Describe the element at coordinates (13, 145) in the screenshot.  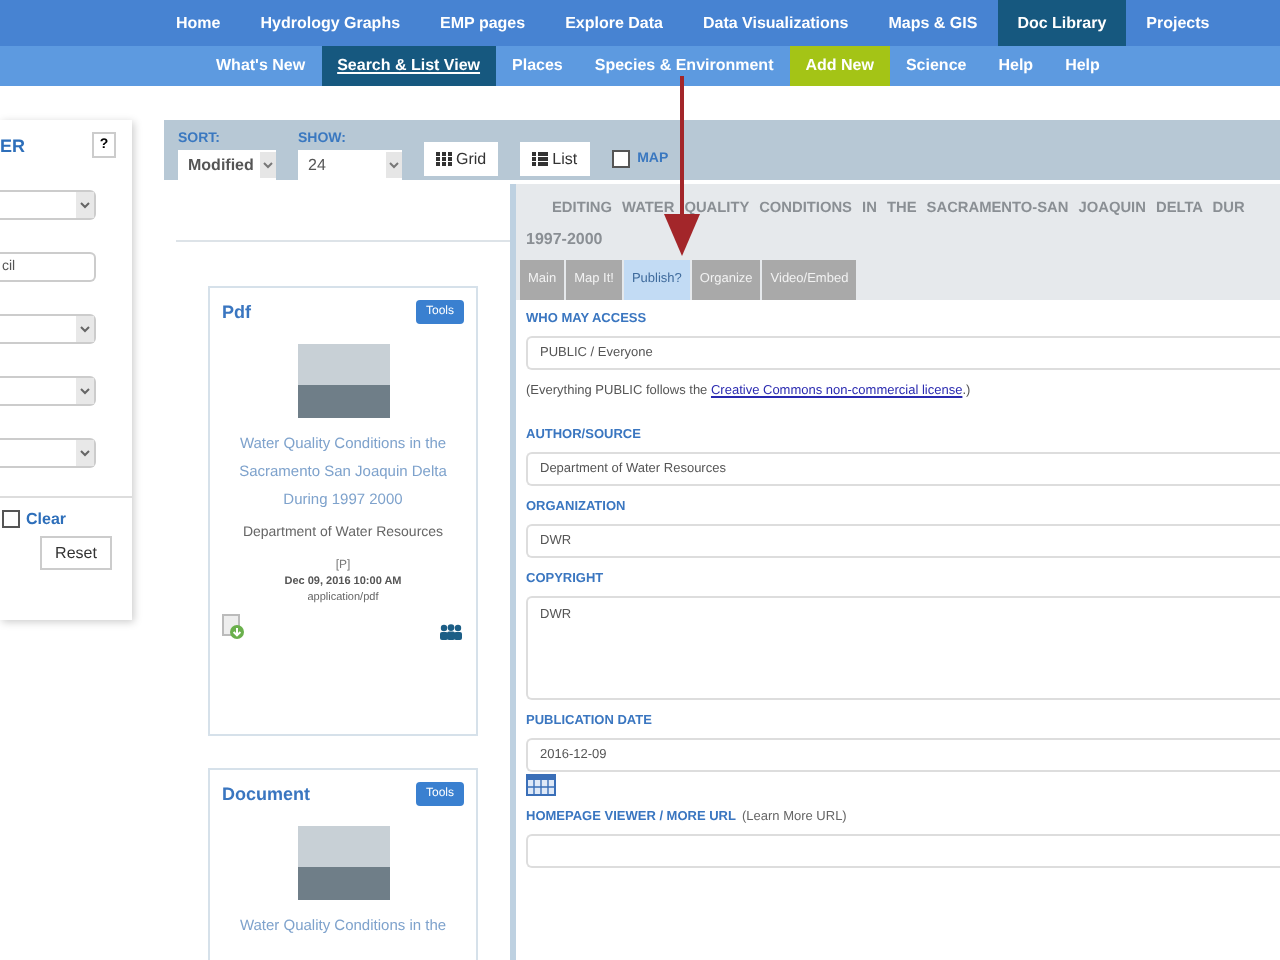
I see `panel-title: ER` at that location.